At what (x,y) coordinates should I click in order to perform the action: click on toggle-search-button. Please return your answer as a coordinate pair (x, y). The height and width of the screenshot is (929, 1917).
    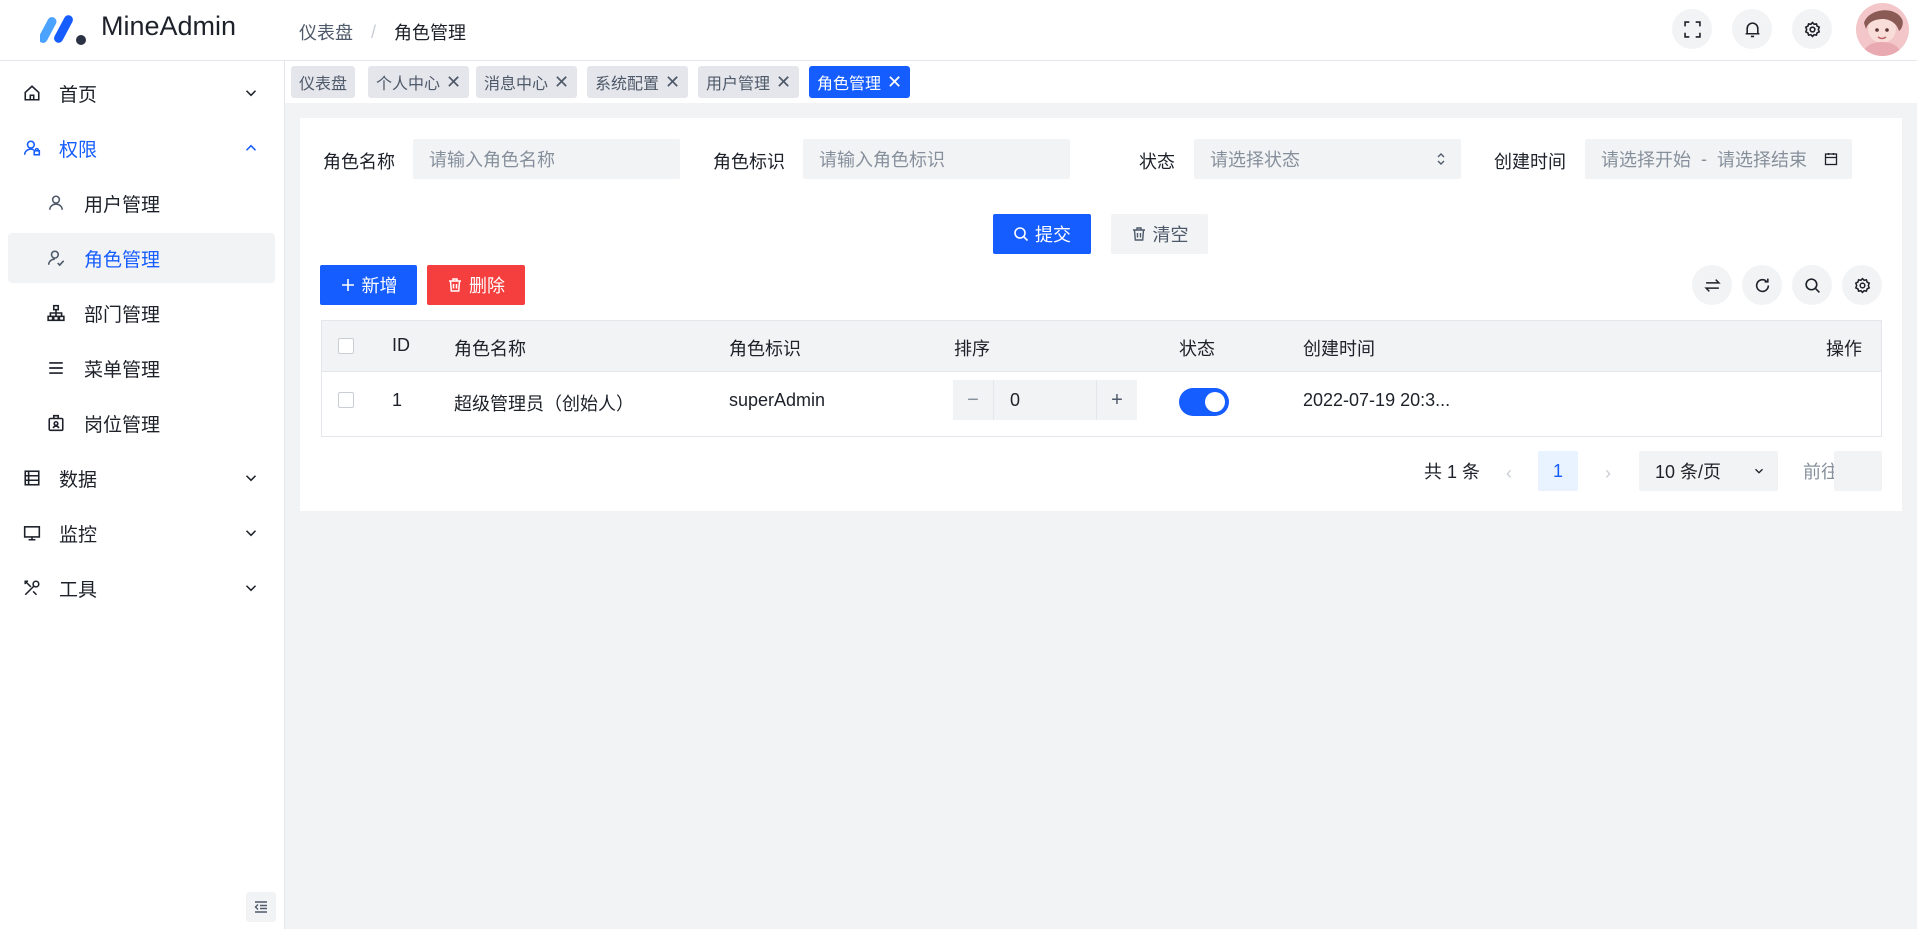
    Looking at the image, I should click on (1812, 285).